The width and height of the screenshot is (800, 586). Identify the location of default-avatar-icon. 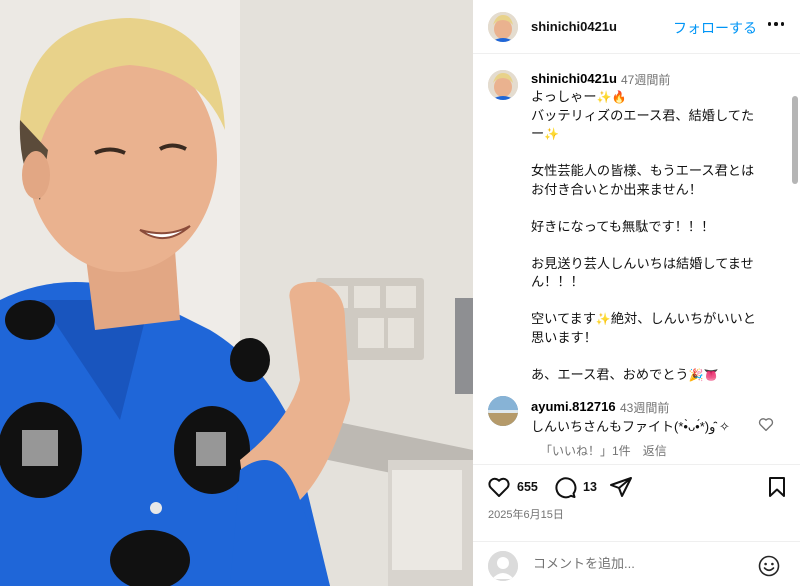
(503, 566).